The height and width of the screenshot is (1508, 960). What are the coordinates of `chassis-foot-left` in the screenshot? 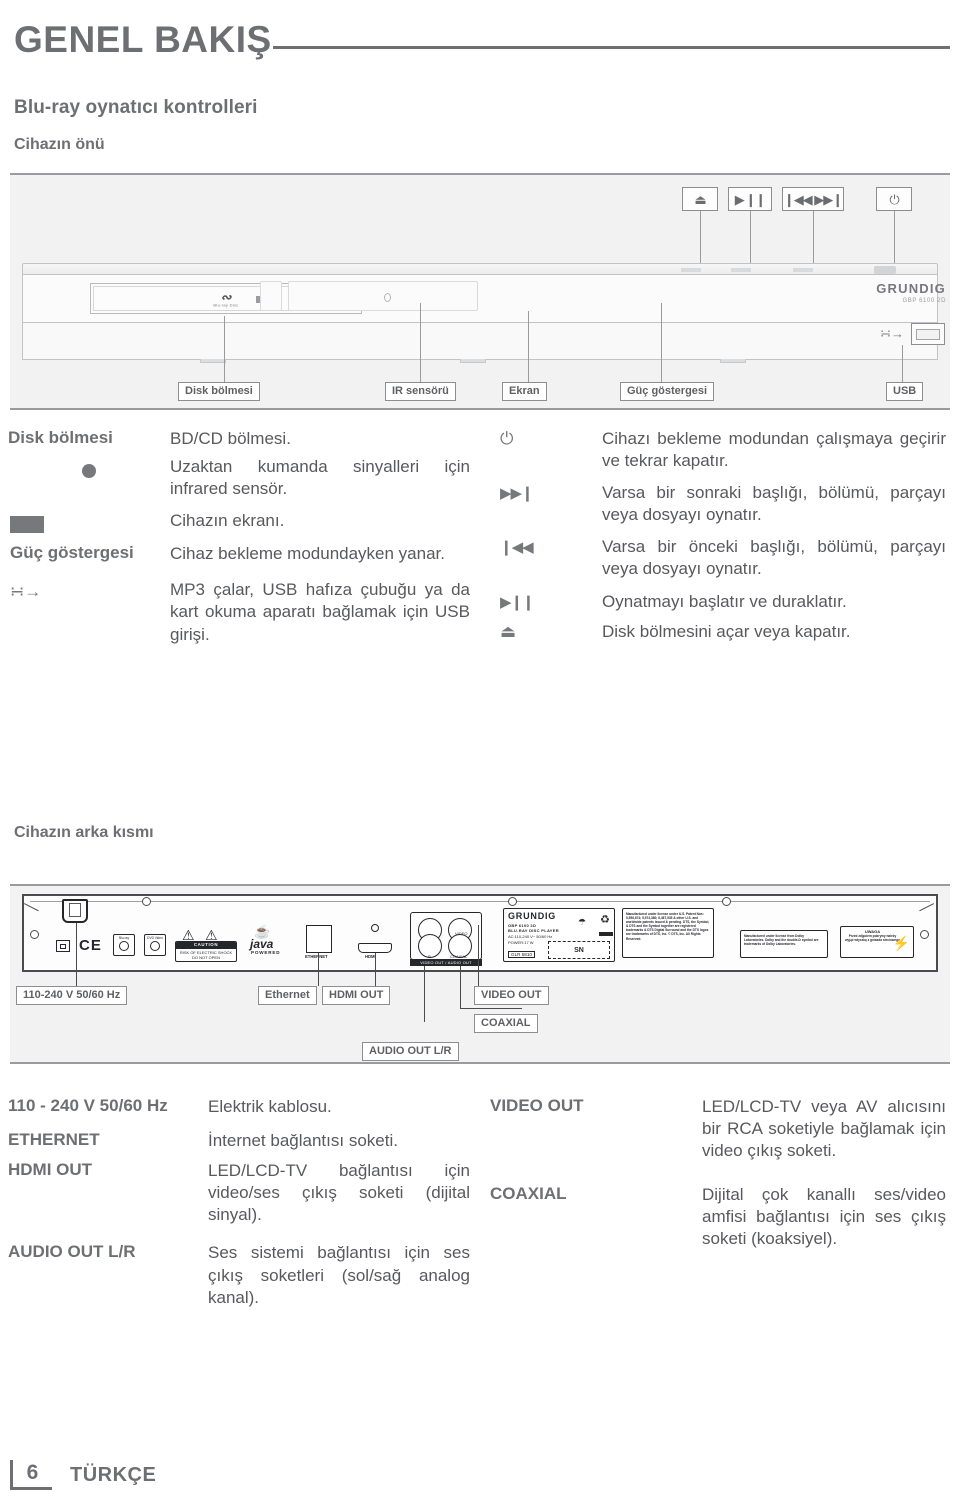 It's located at (213, 361).